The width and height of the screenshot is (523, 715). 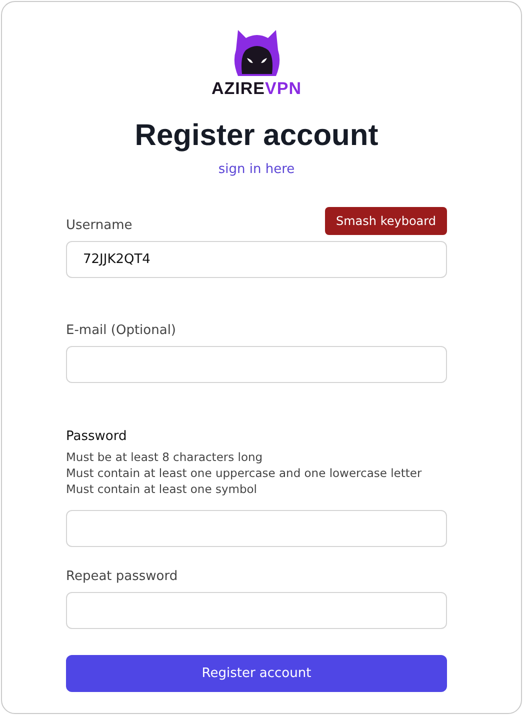 I want to click on field-label: Repeat password, so click(x=122, y=577).